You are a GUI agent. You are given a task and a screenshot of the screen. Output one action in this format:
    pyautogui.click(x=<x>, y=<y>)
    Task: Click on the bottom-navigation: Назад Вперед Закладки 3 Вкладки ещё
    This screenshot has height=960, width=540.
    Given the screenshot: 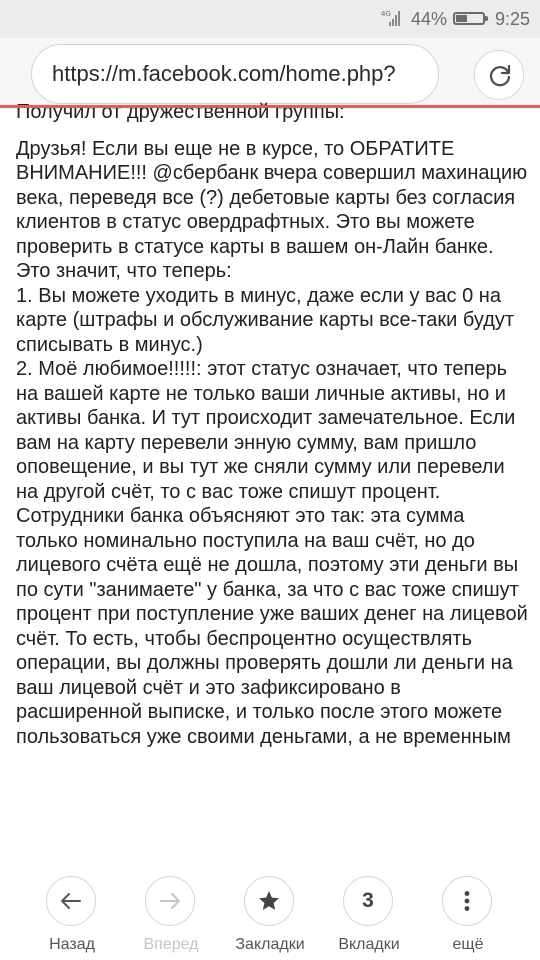 What is the action you would take?
    pyautogui.click(x=270, y=913)
    